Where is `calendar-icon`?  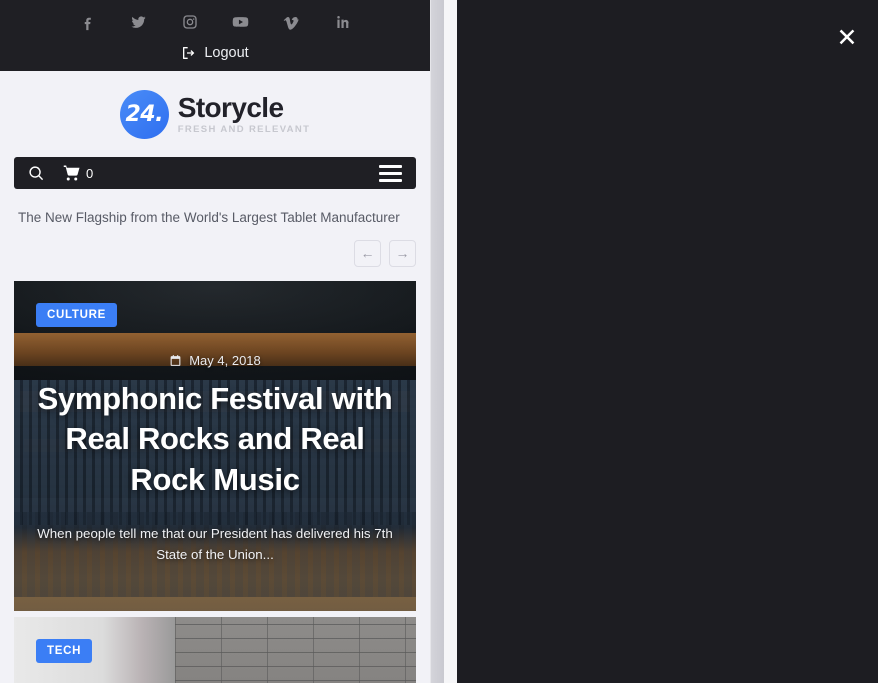 calendar-icon is located at coordinates (175, 360).